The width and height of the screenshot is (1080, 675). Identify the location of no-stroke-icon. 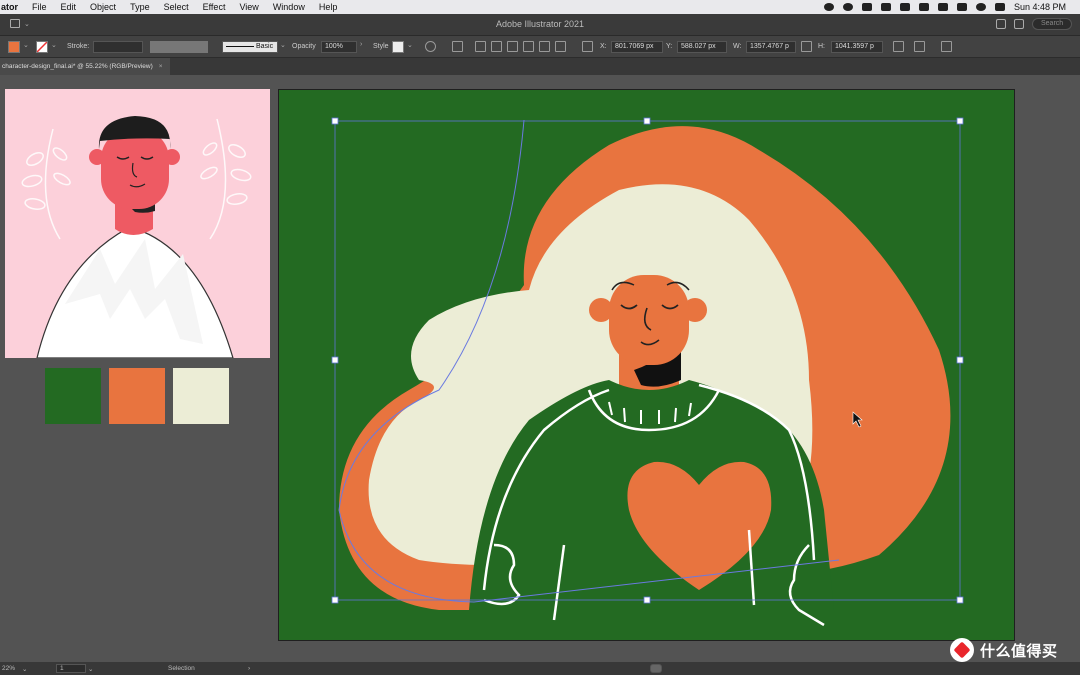
(42, 47).